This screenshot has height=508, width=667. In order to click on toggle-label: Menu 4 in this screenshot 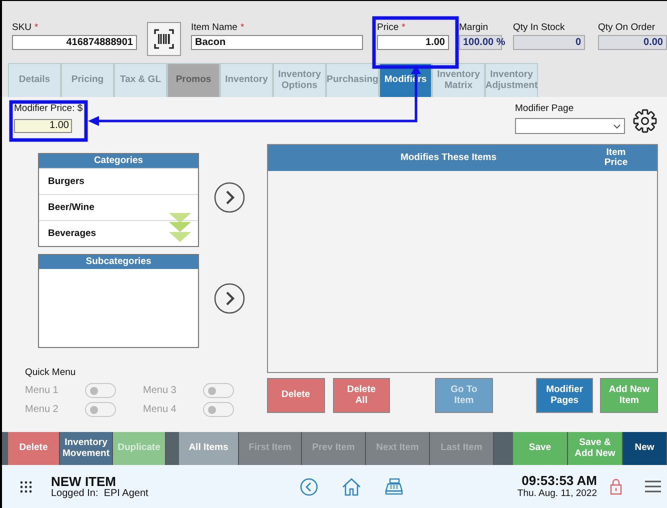, I will do `click(160, 410)`.